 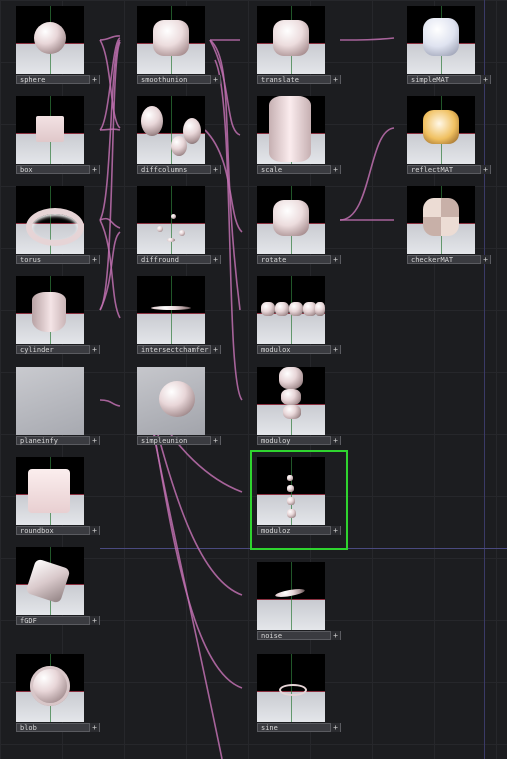 I want to click on node-blob: blob +, so click(x=58, y=697).